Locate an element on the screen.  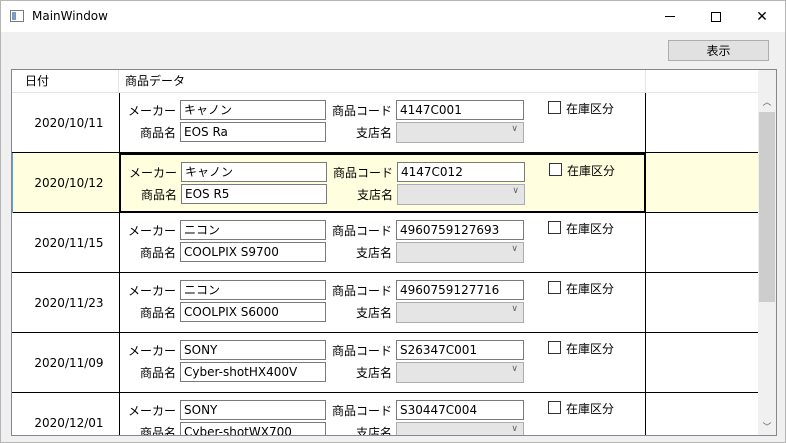
product-name-field: COOLPIX S9700 is located at coordinates (253, 252).